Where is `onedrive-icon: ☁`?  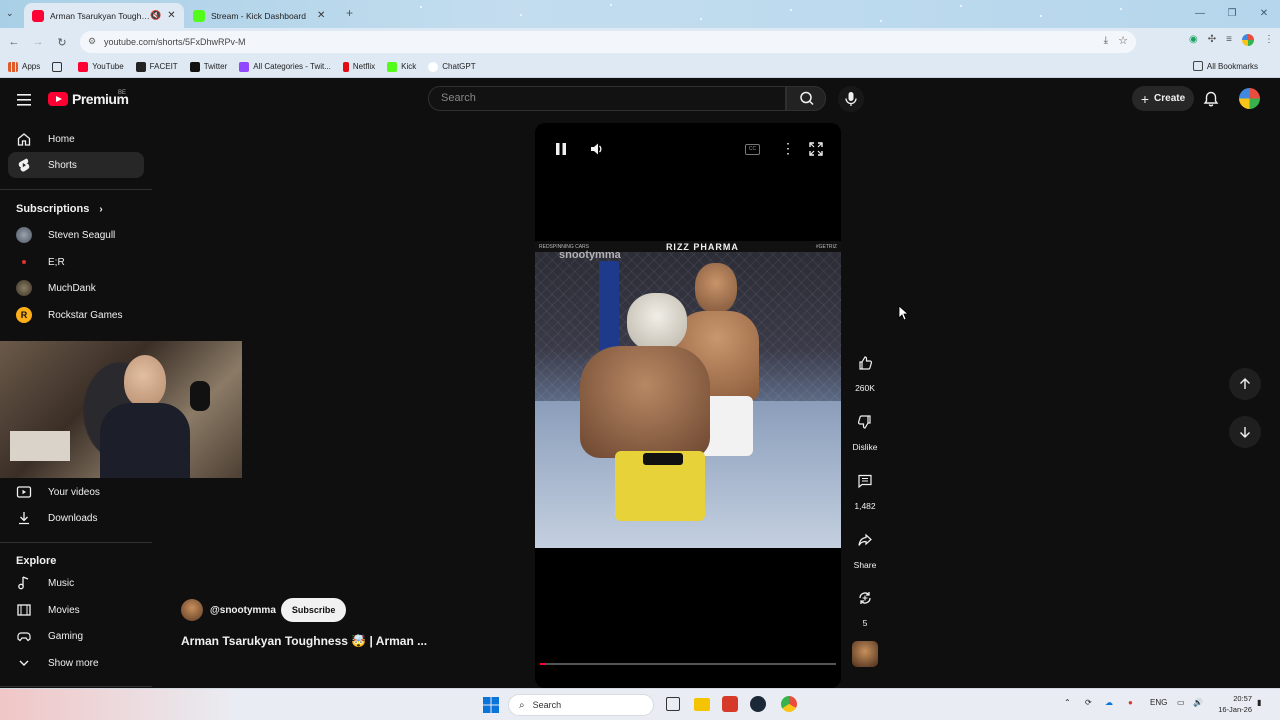 onedrive-icon: ☁ is located at coordinates (1109, 702).